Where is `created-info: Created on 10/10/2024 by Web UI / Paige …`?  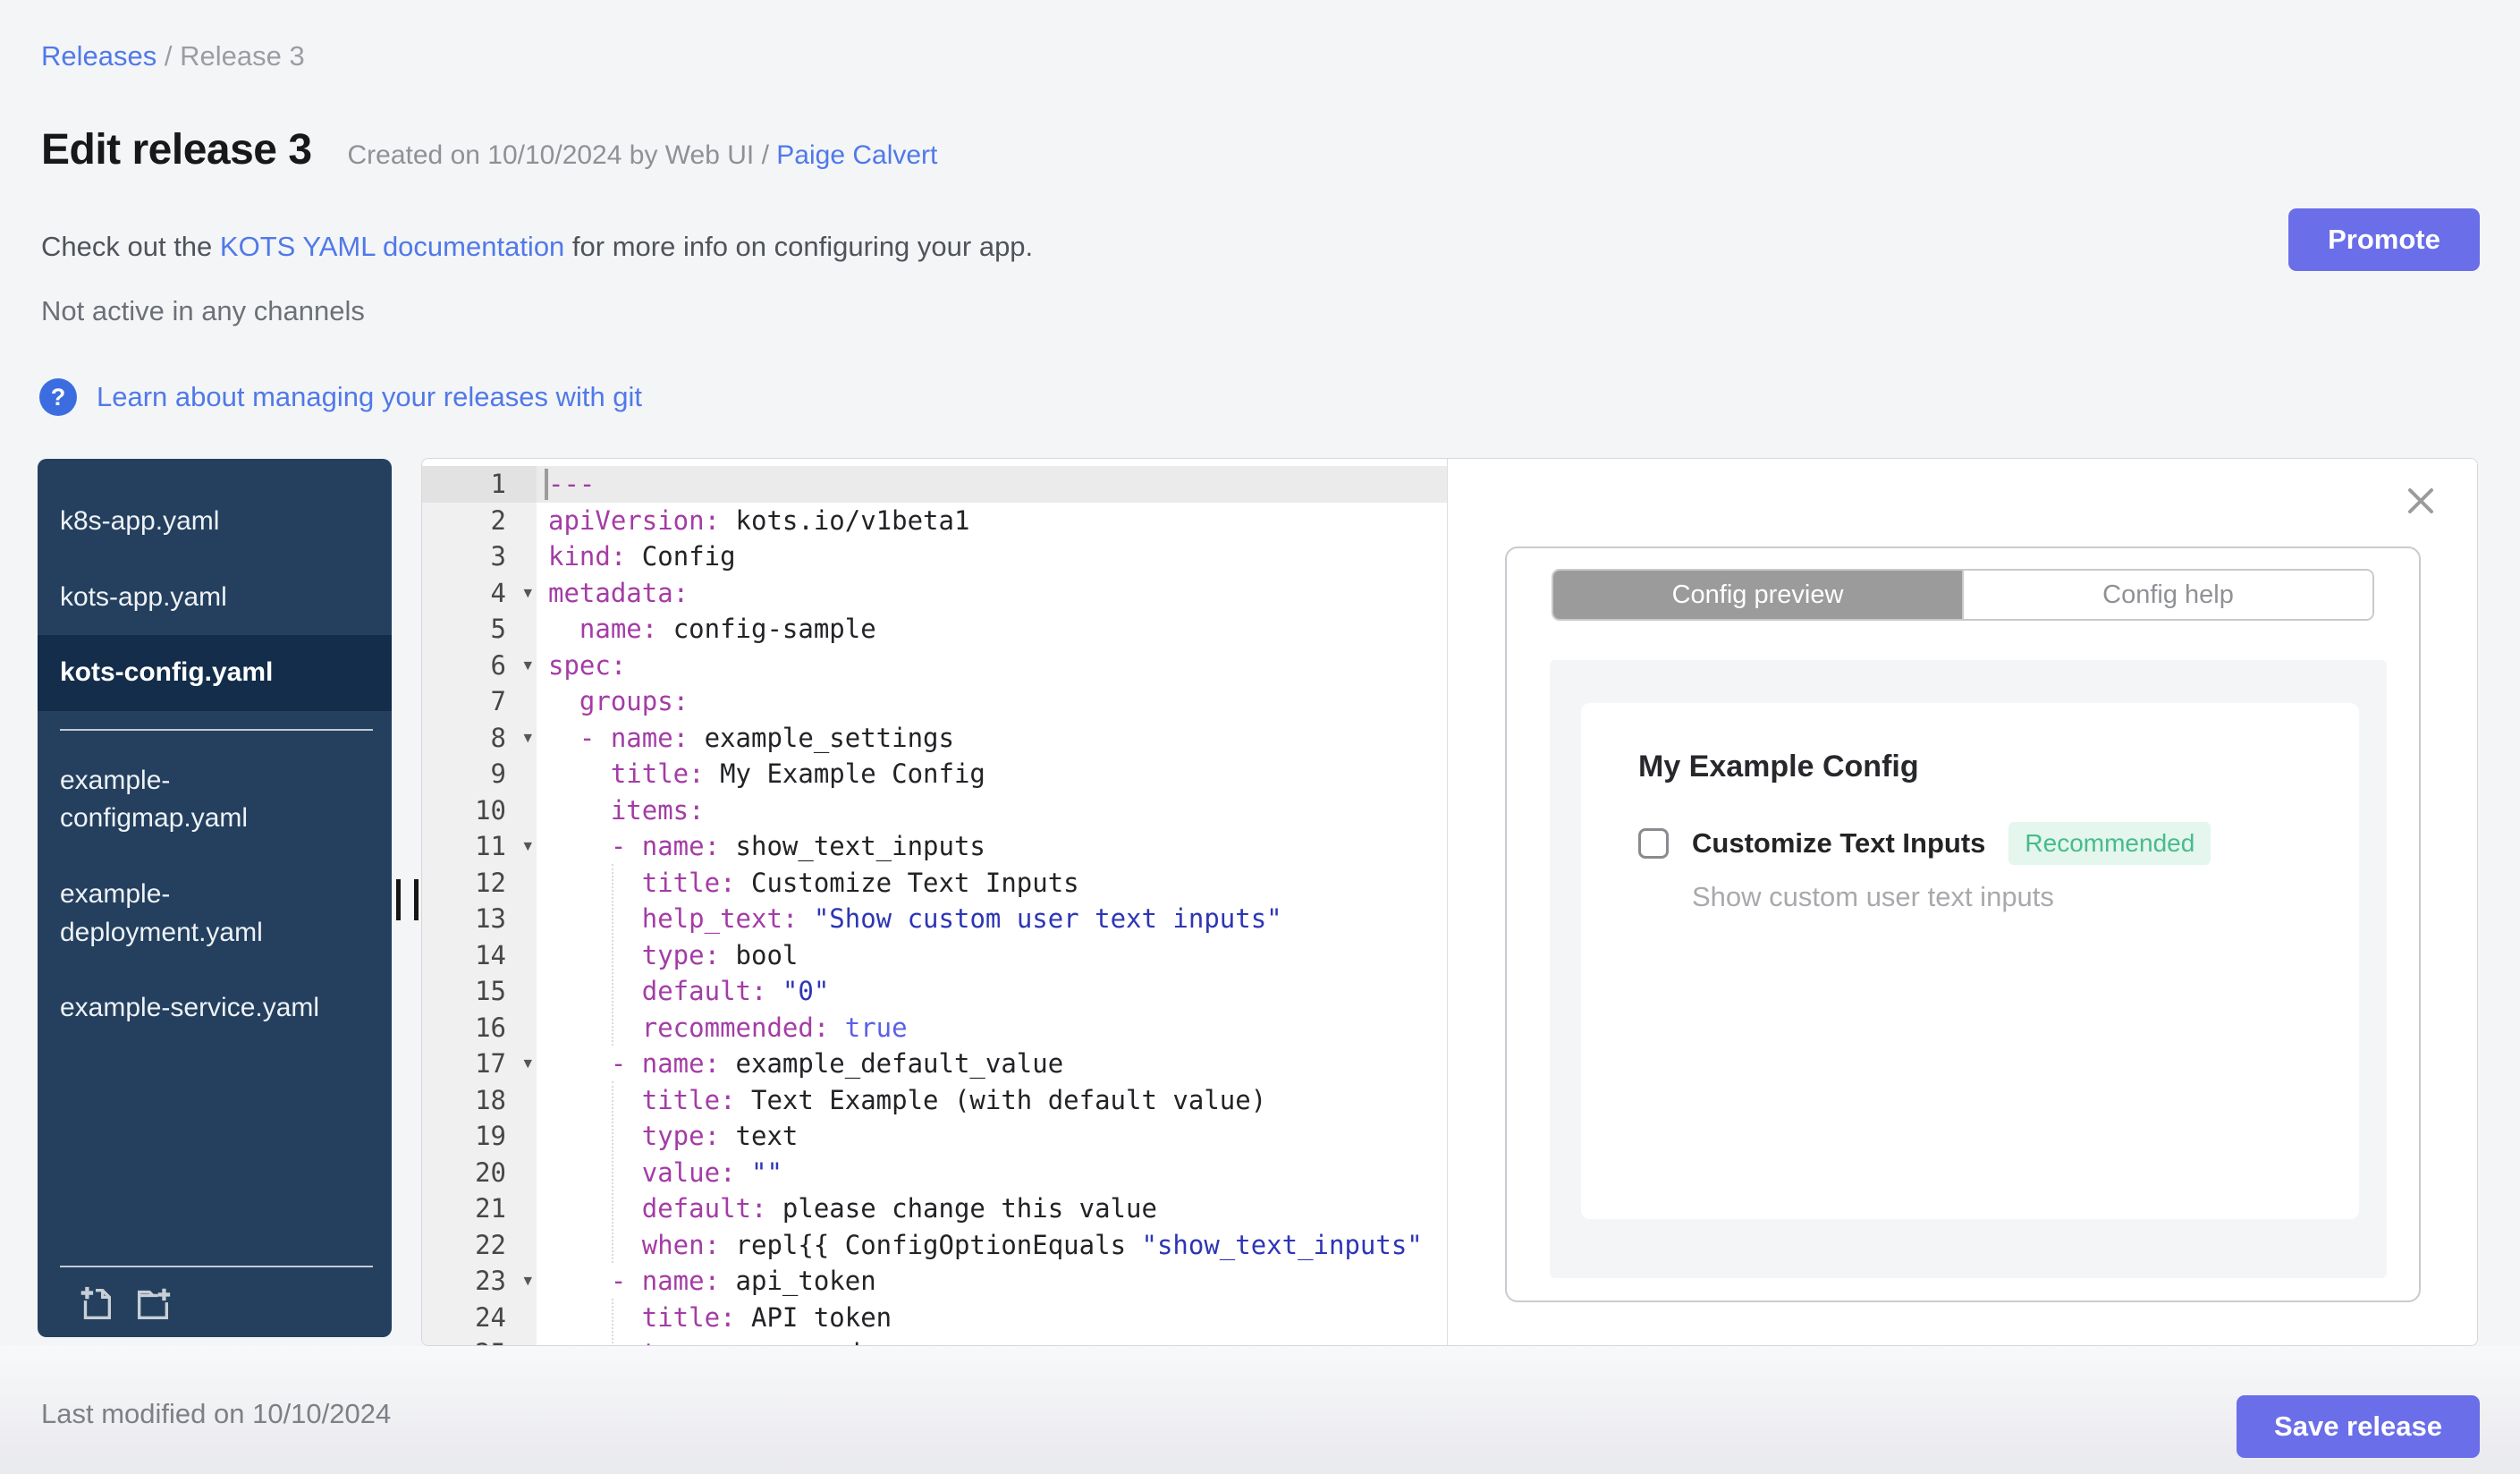
created-info: Created on 10/10/2024 by Web UI / Paige … is located at coordinates (643, 155).